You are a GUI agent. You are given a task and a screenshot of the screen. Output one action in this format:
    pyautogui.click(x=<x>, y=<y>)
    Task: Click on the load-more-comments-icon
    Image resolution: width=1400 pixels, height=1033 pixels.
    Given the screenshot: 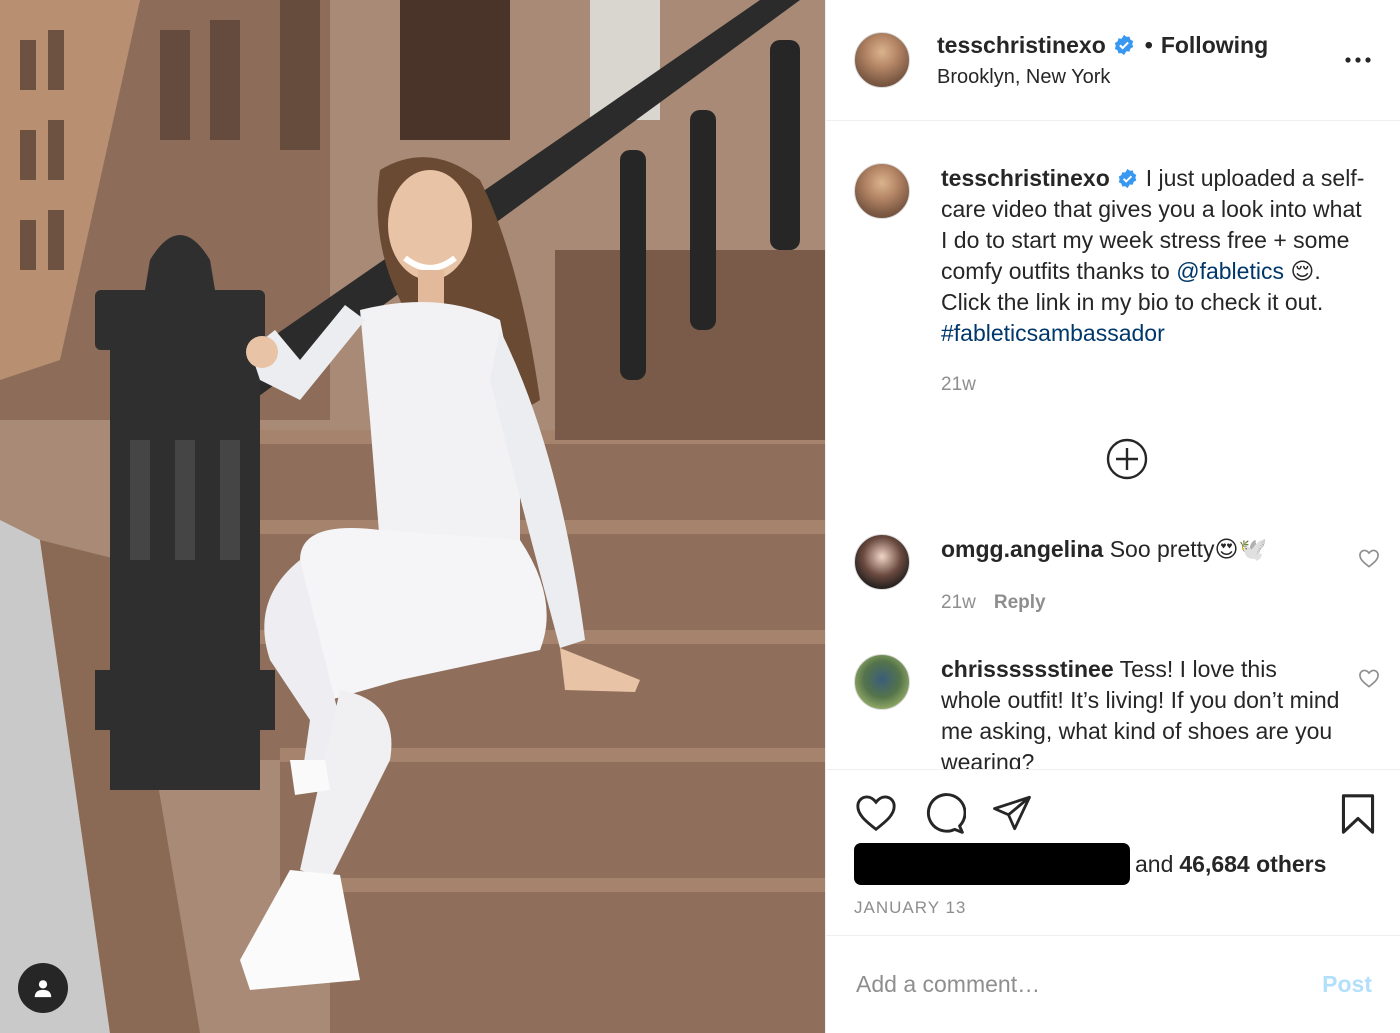 What is the action you would take?
    pyautogui.click(x=1127, y=459)
    